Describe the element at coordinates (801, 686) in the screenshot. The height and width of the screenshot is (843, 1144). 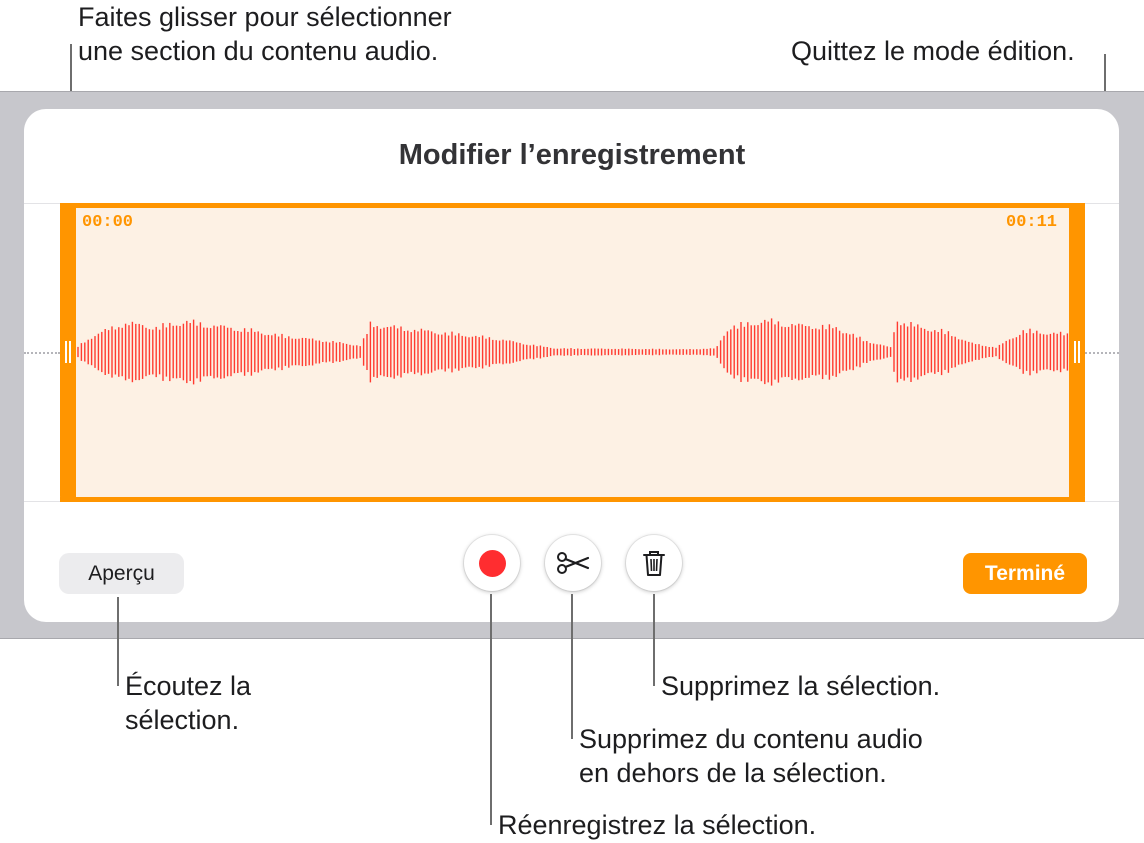
I see `callout-delete: Supprimez la sélection.` at that location.